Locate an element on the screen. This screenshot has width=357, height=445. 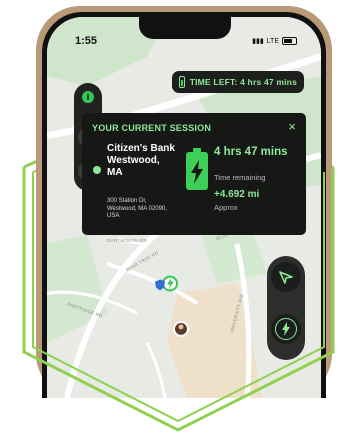
charge-button is located at coordinates (286, 329).